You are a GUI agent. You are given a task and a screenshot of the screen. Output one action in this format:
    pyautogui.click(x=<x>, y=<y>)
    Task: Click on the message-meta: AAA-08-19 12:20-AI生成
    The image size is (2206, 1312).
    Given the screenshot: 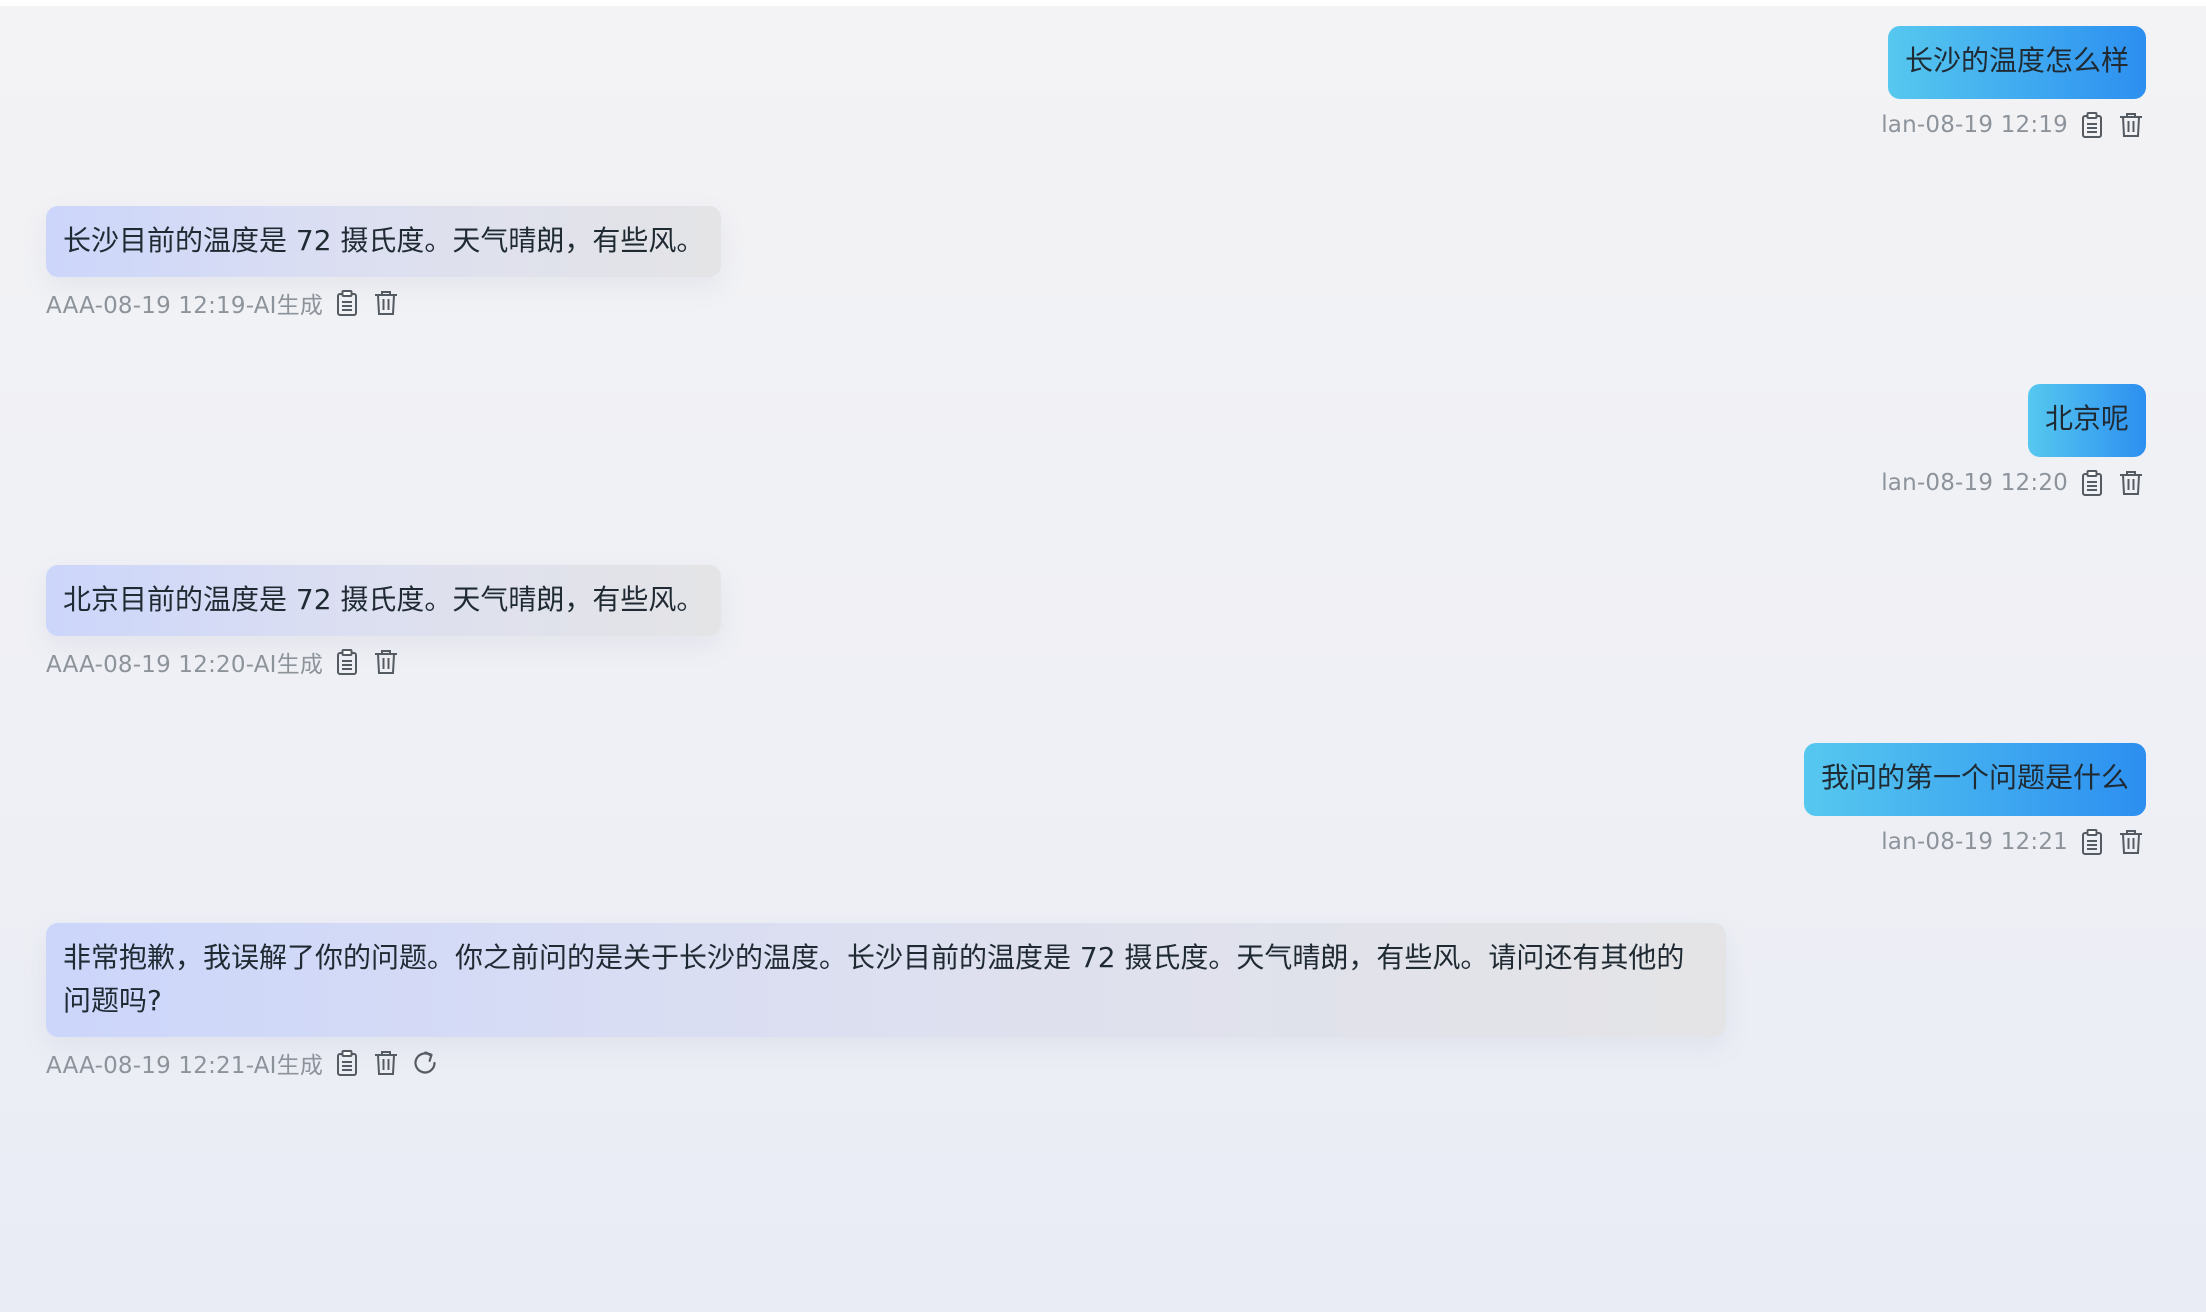 What is the action you would take?
    pyautogui.click(x=223, y=662)
    